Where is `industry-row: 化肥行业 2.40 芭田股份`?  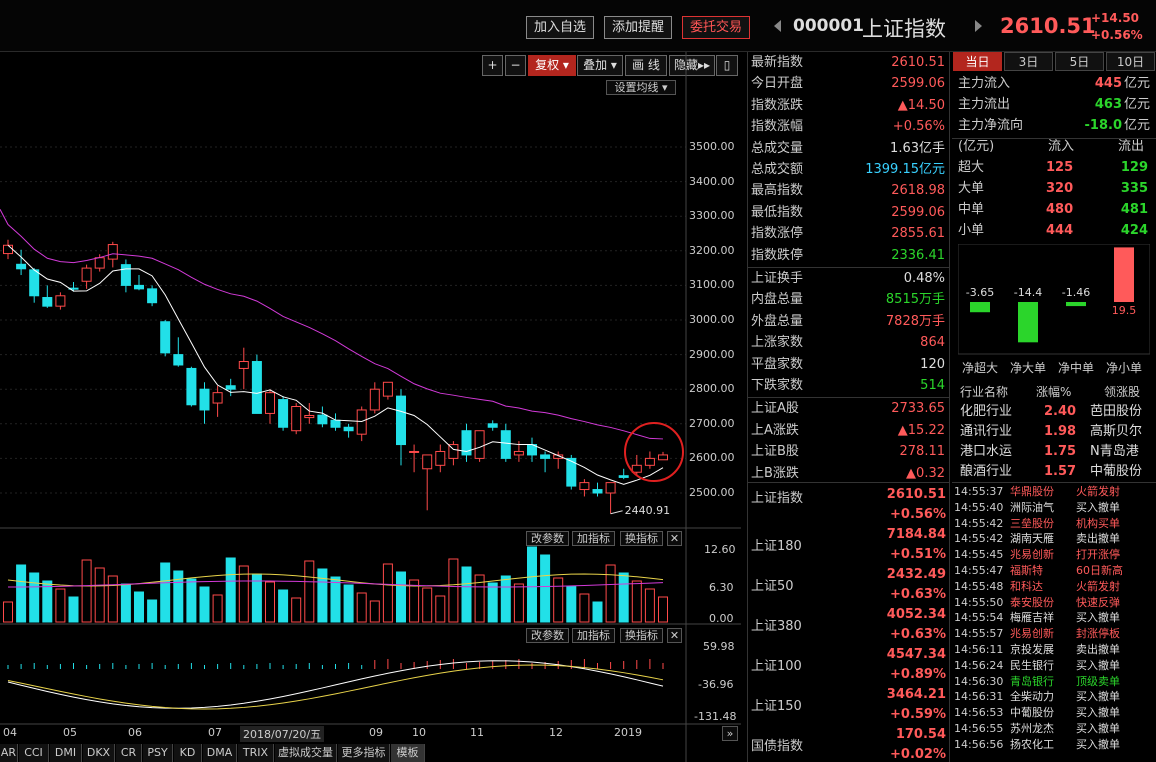 industry-row: 化肥行业 2.40 芭田股份 is located at coordinates (1054, 412).